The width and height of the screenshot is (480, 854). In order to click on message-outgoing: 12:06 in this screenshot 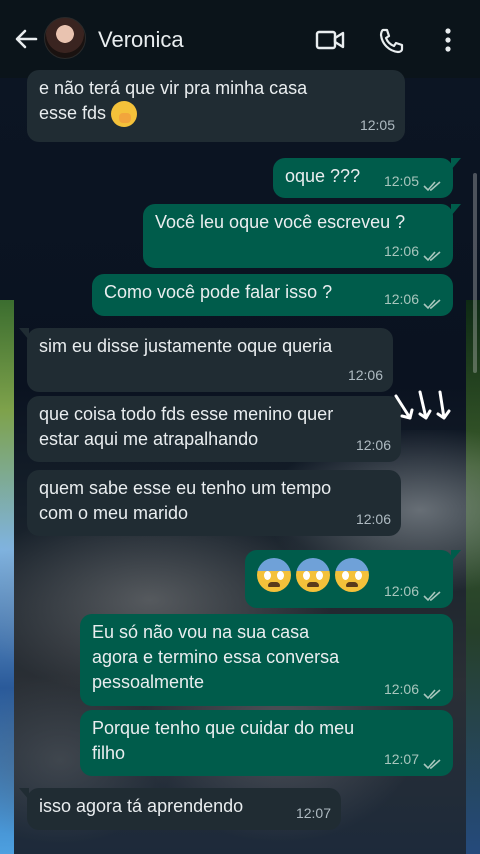, I will do `click(353, 579)`.